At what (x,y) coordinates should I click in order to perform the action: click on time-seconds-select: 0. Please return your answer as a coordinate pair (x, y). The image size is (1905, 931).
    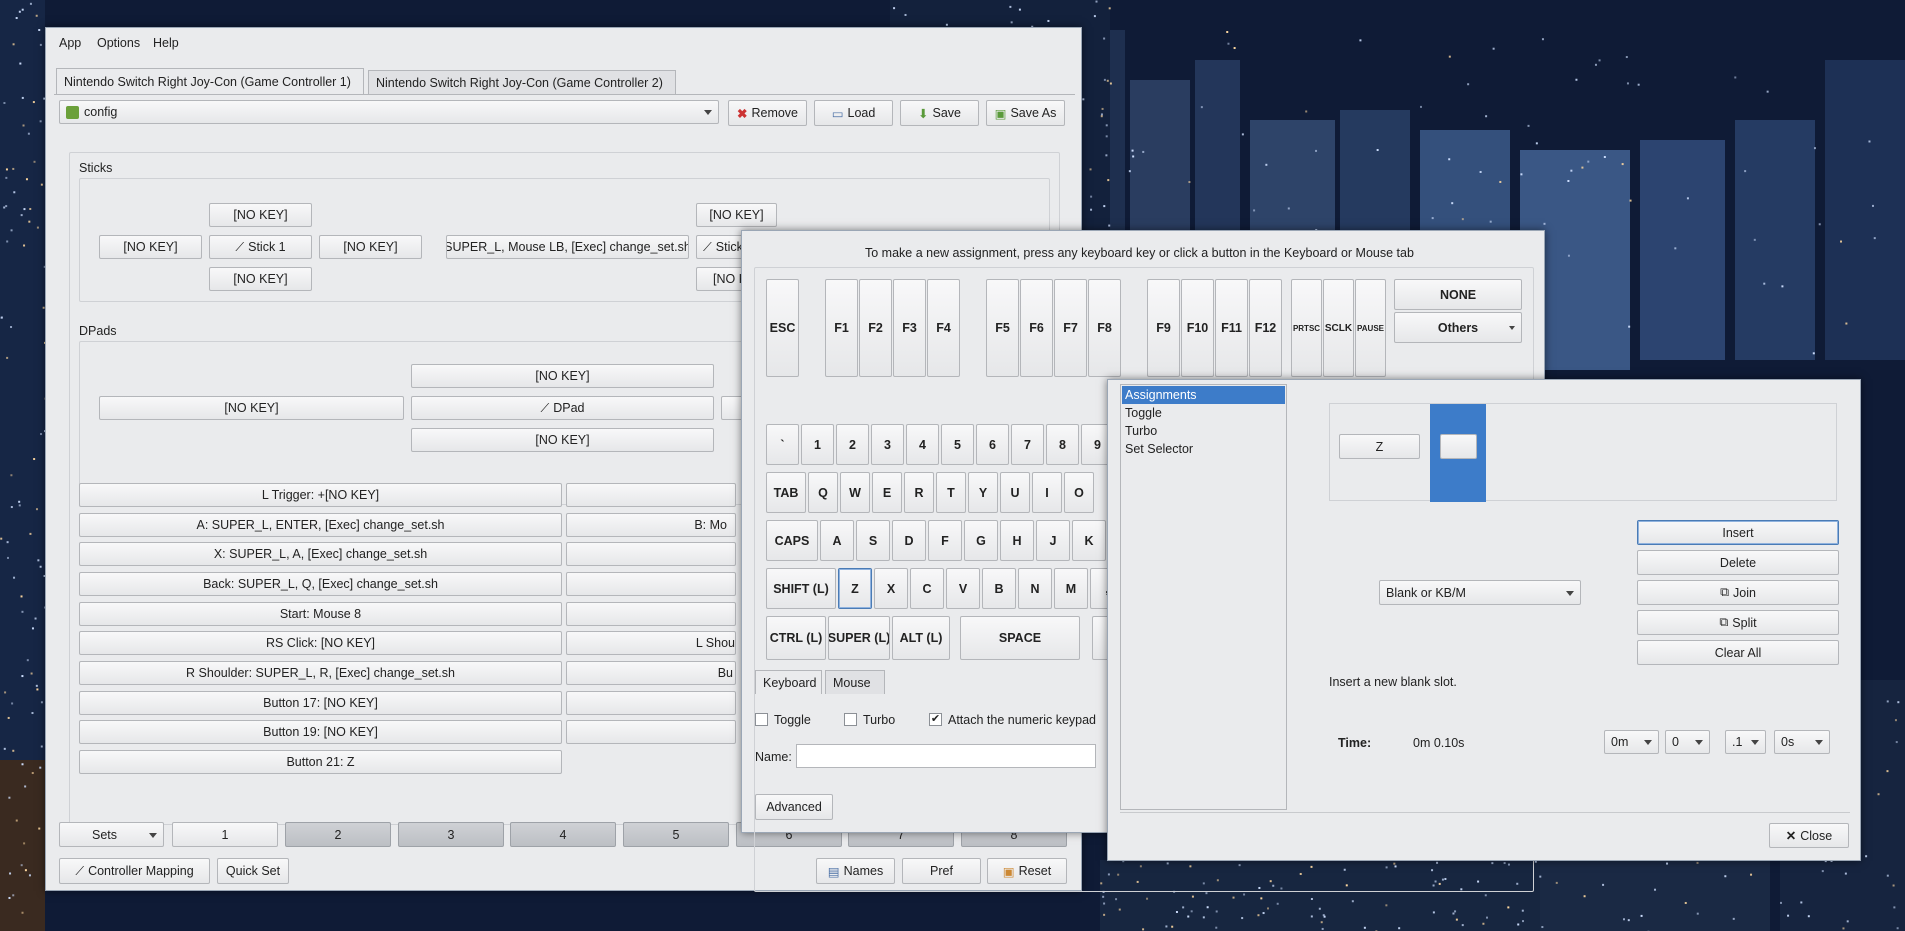
    Looking at the image, I should click on (1687, 742).